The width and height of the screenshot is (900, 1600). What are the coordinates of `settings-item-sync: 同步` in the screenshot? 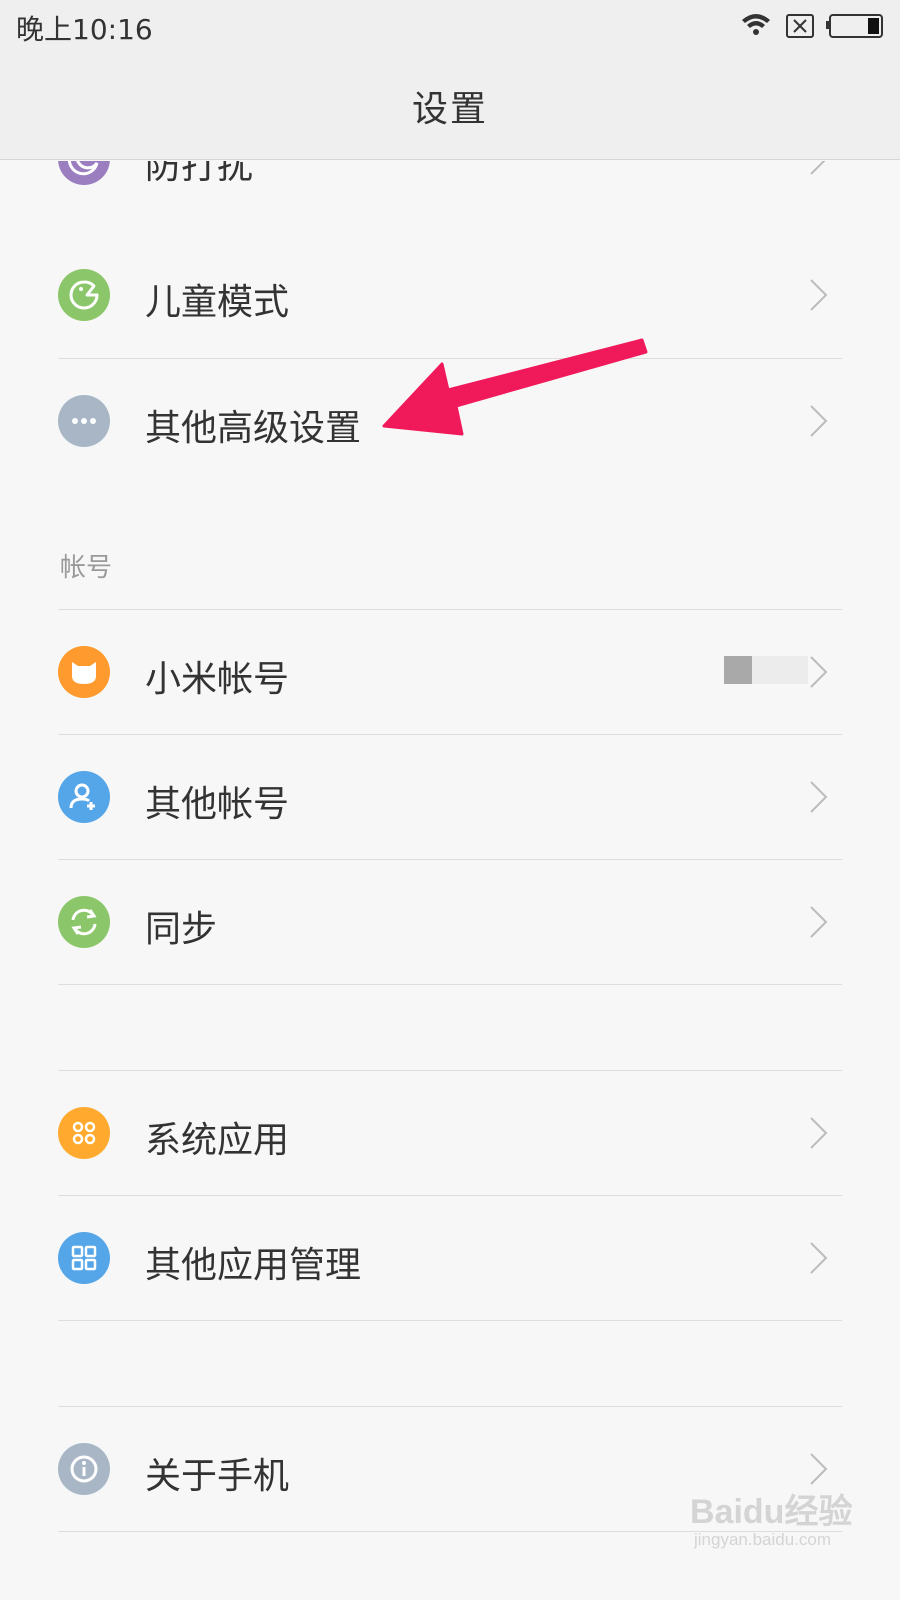 It's located at (450, 922).